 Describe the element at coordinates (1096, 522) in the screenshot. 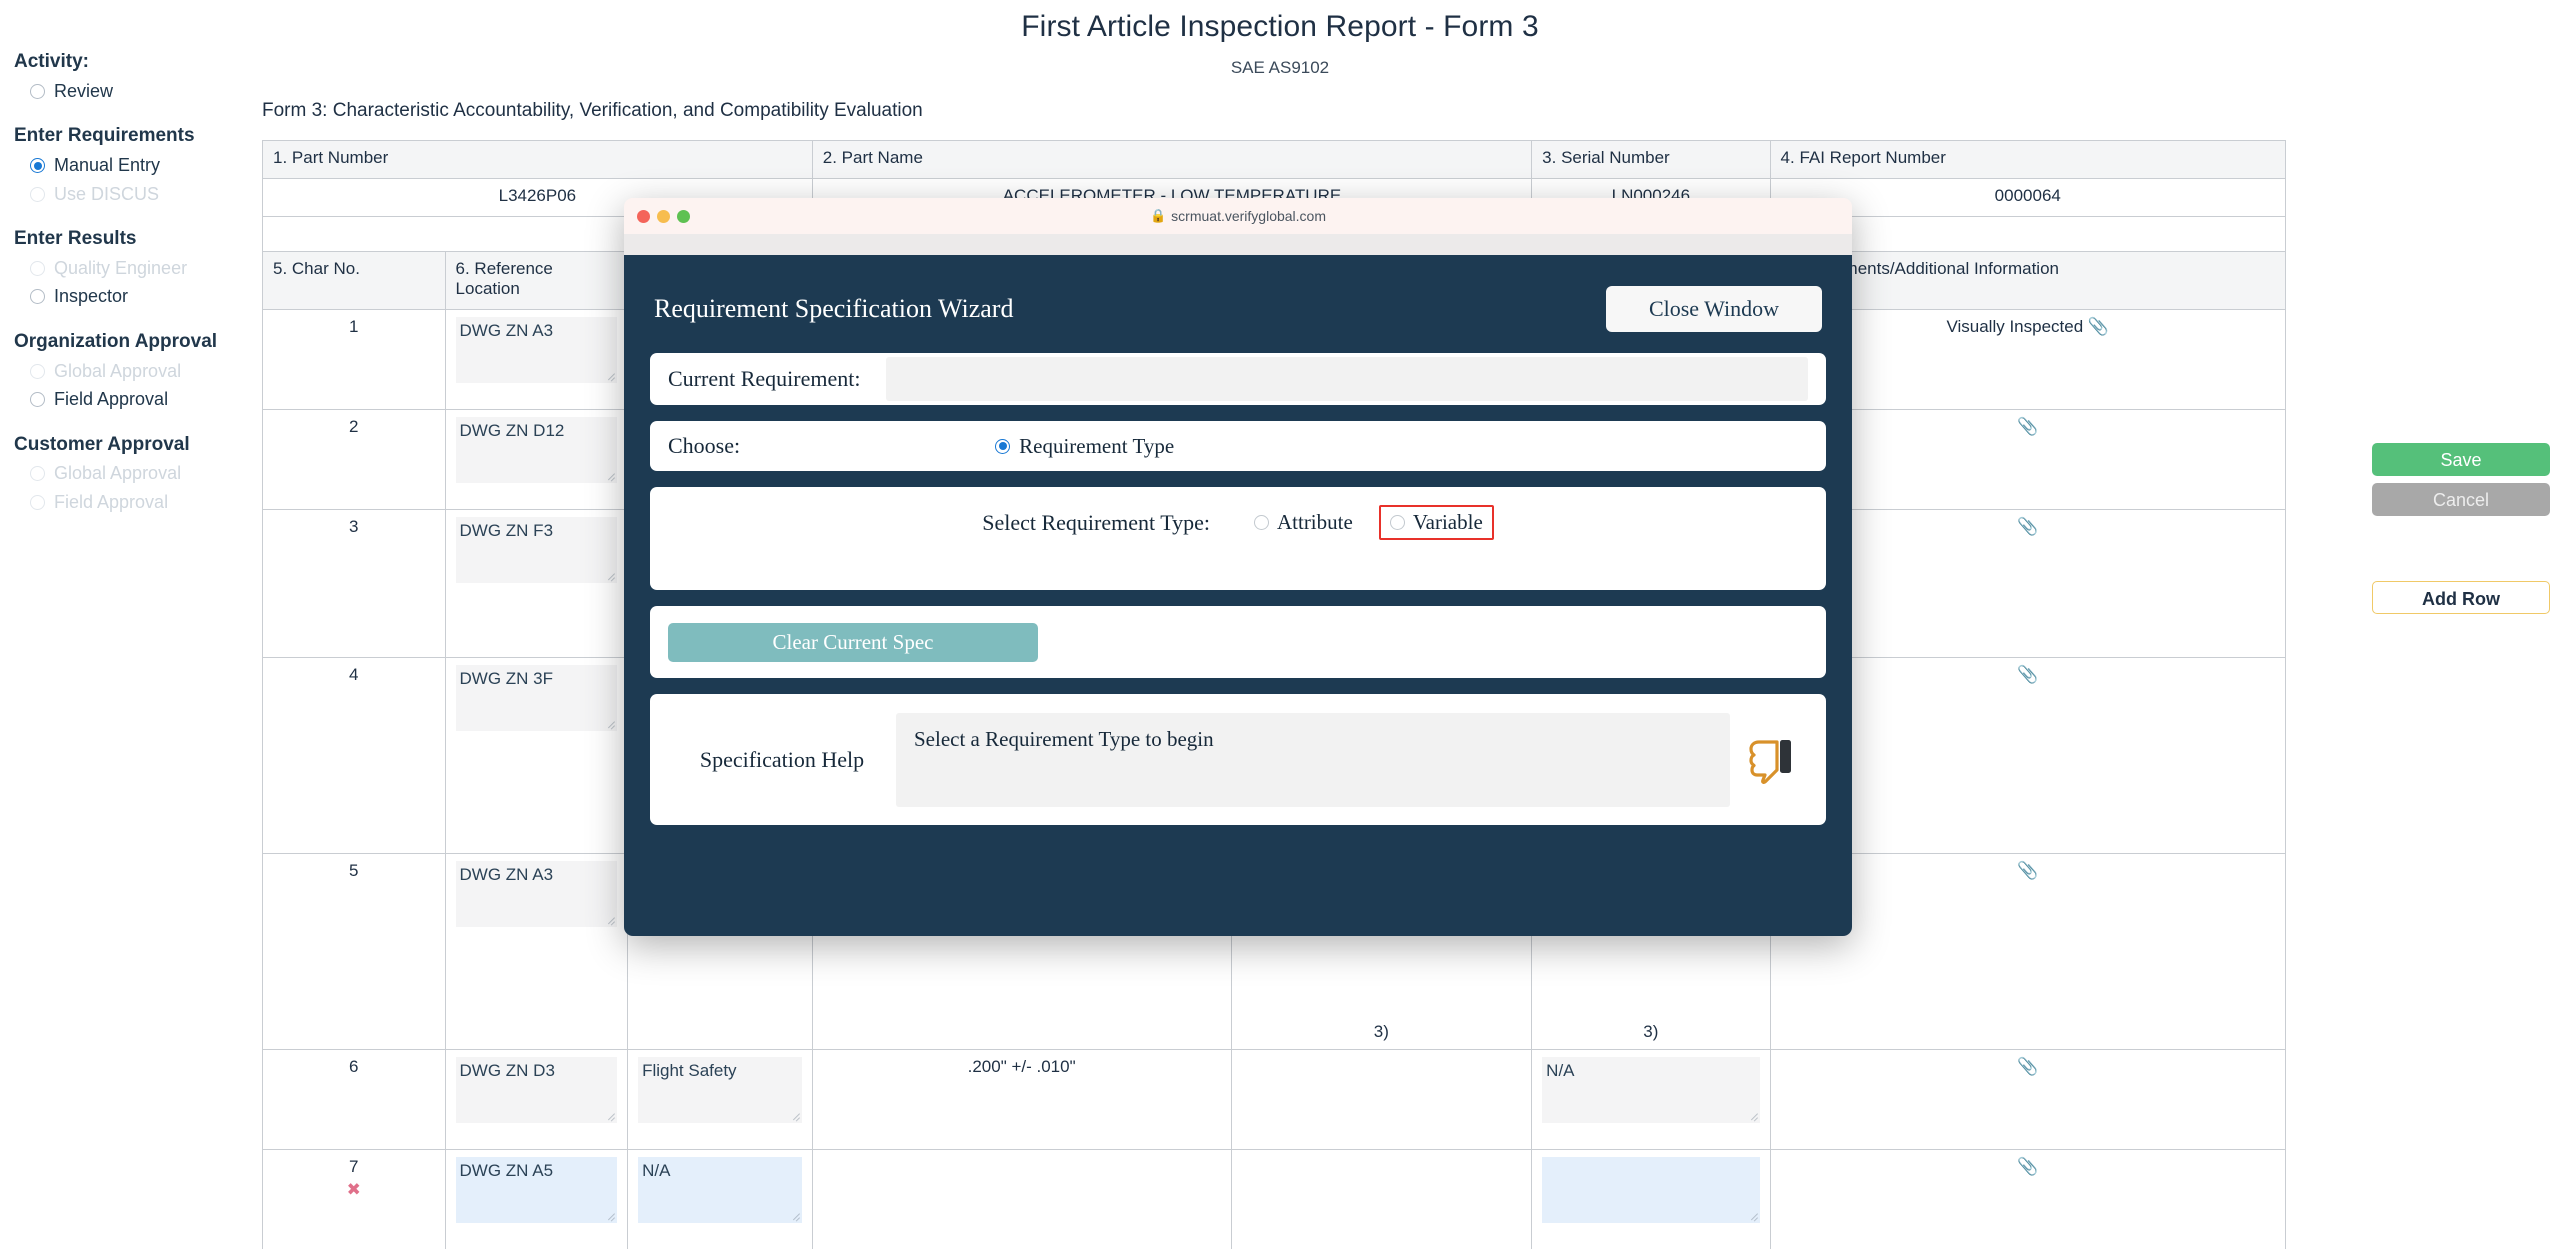

I see `select-requirement-type-label: Select Requirement Type:` at that location.